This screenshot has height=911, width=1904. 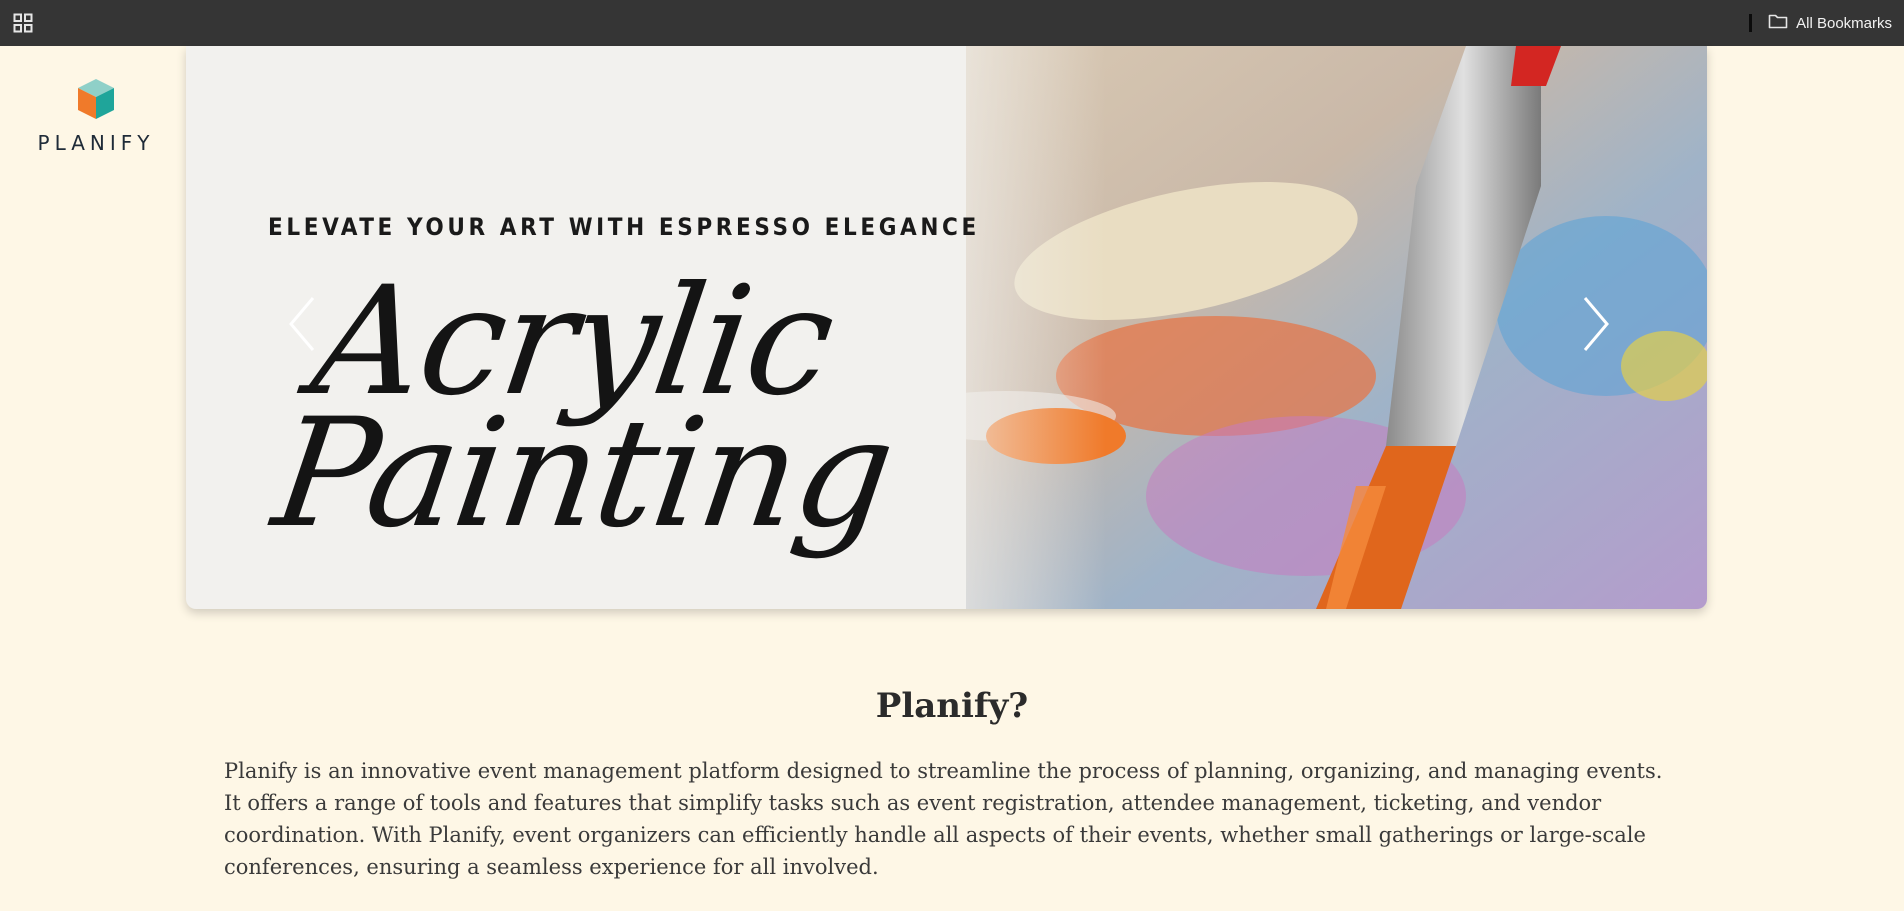 I want to click on cube-logo-icon, so click(x=96, y=102).